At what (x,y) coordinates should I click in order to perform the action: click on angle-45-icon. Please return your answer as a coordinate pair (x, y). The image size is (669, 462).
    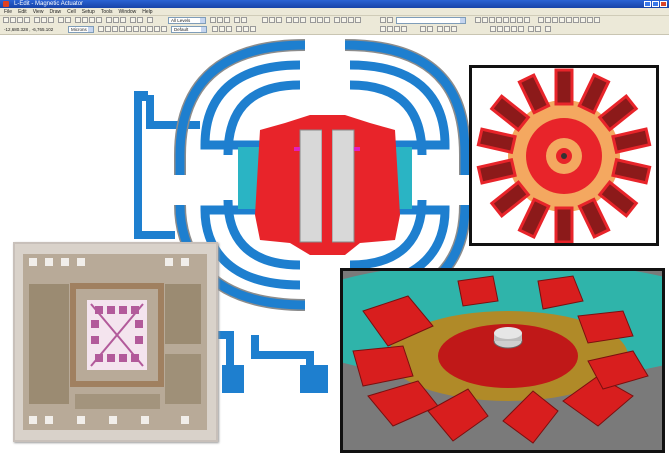
    Looking at the image, I should click on (215, 29).